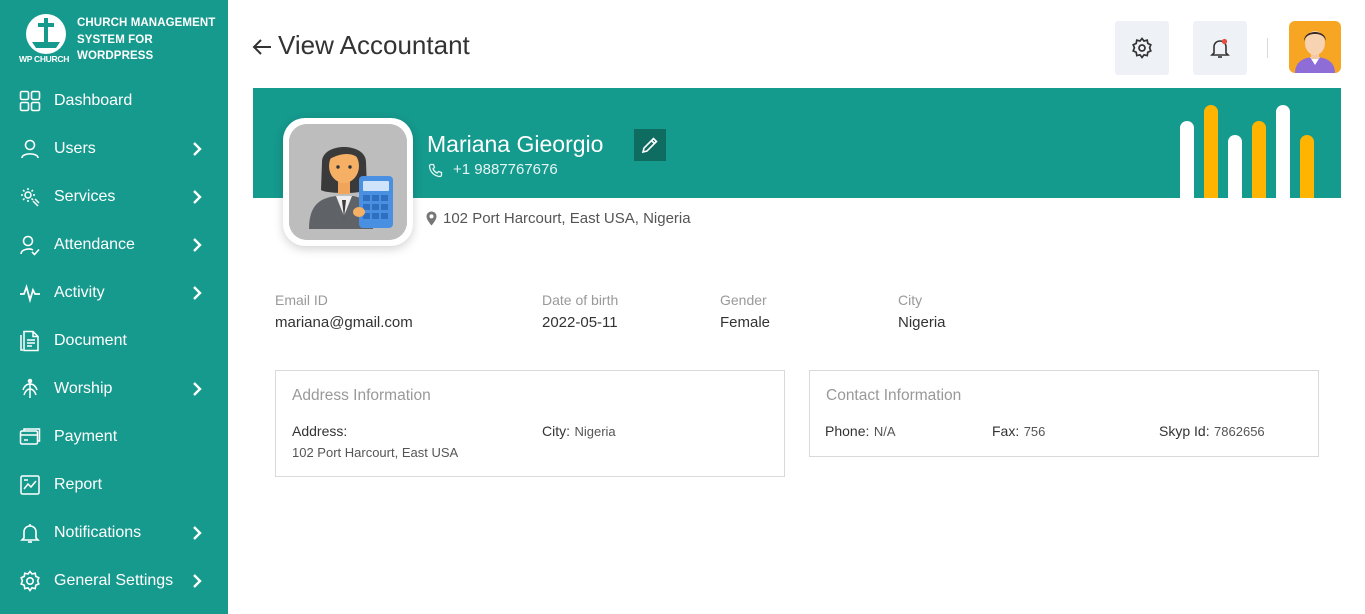 The height and width of the screenshot is (614, 1365). I want to click on edit-profile-button, so click(650, 145).